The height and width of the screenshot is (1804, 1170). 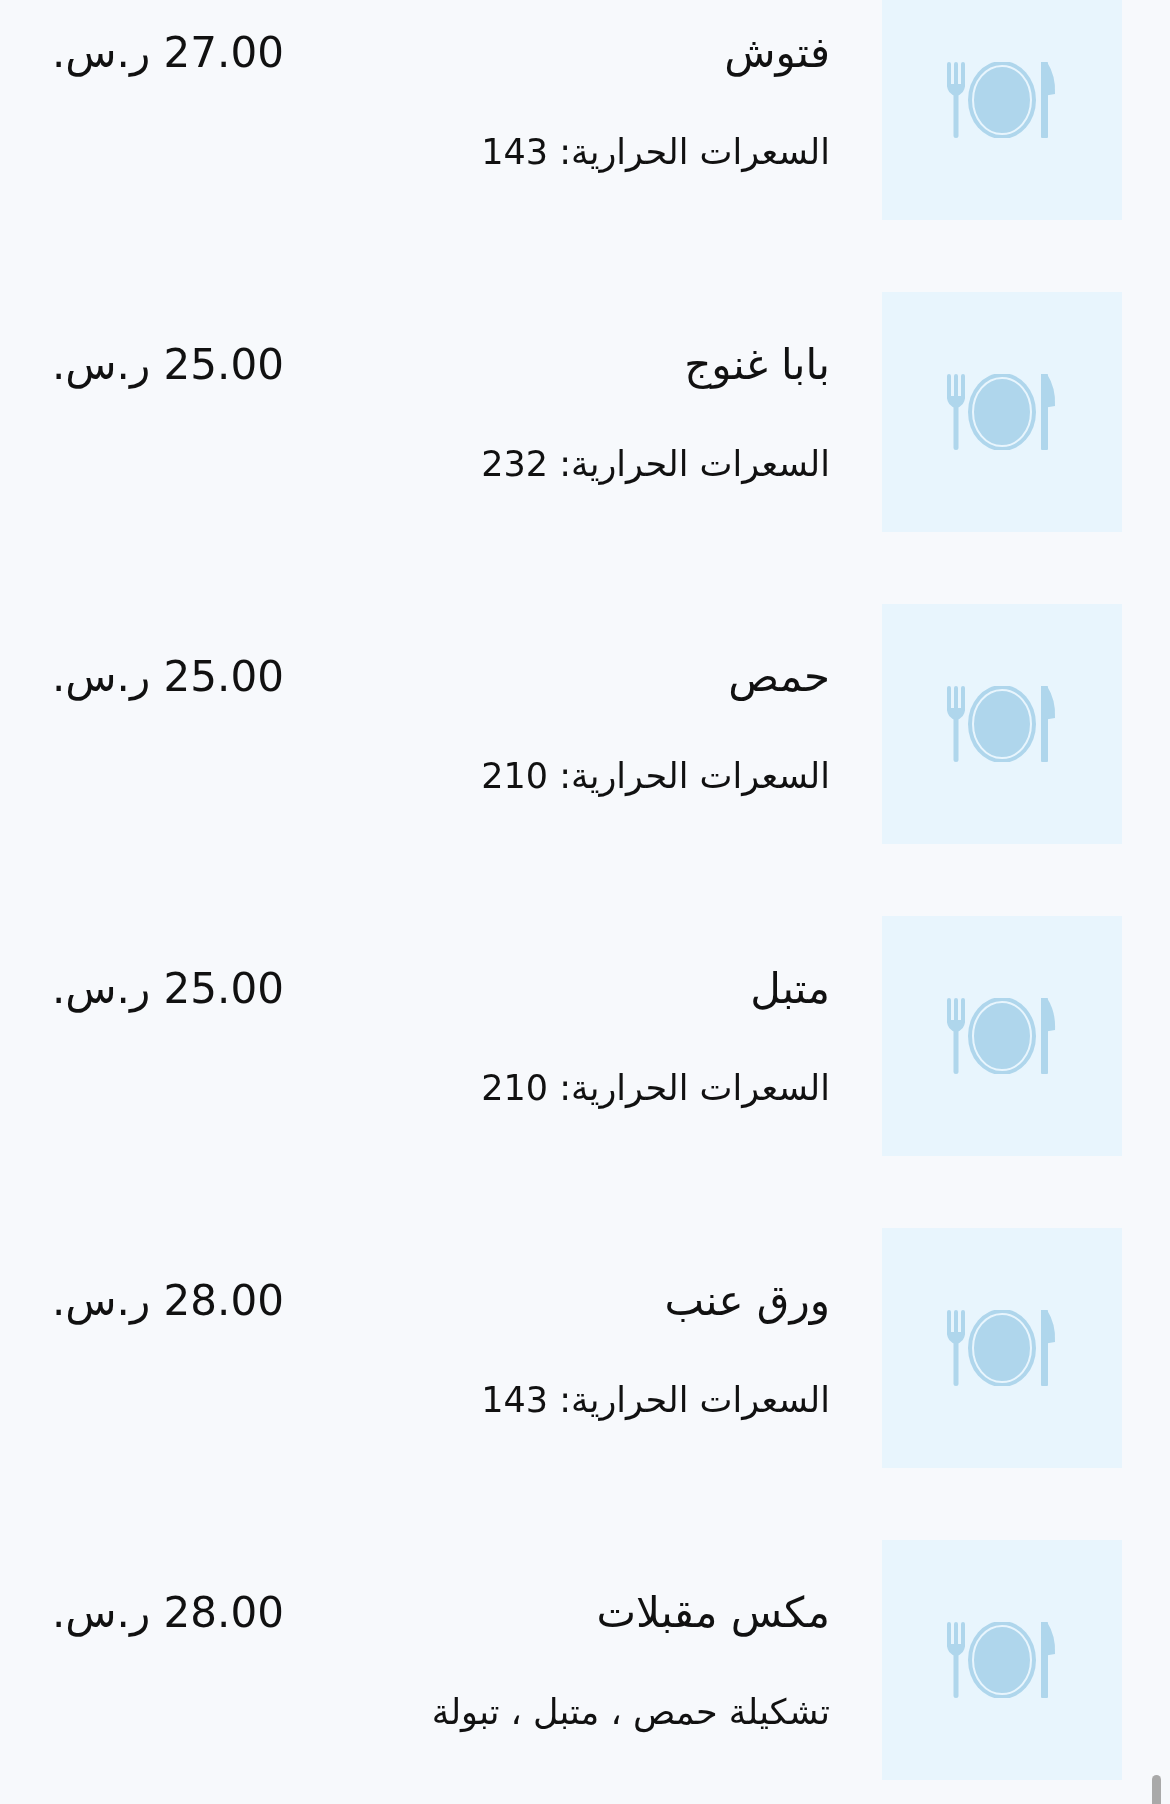 I want to click on dish-description: السعرات الحرارية: 232, so click(x=655, y=465).